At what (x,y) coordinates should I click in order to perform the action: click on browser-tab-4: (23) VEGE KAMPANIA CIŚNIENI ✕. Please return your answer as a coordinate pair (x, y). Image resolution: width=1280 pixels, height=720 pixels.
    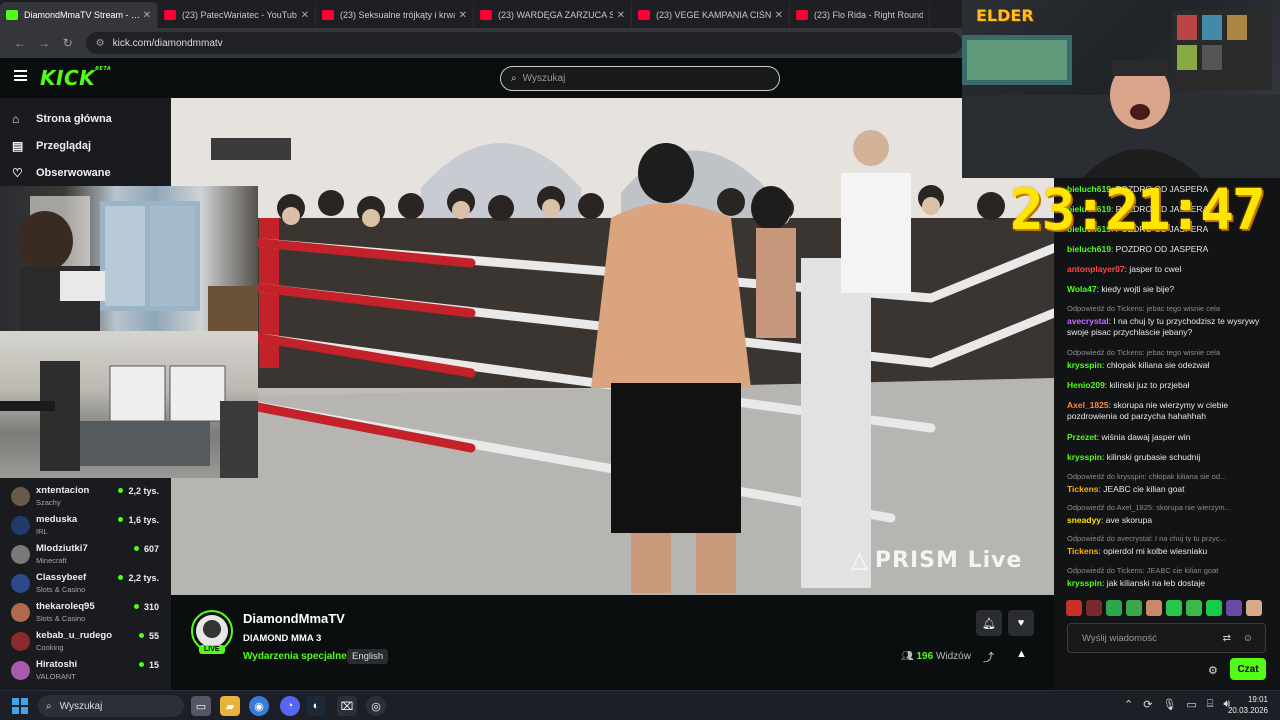
    Looking at the image, I should click on (711, 15).